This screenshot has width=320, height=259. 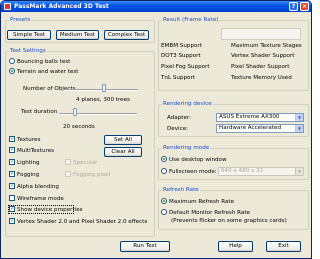 I want to click on result-group-title: Result (Frame Rate), so click(x=191, y=20).